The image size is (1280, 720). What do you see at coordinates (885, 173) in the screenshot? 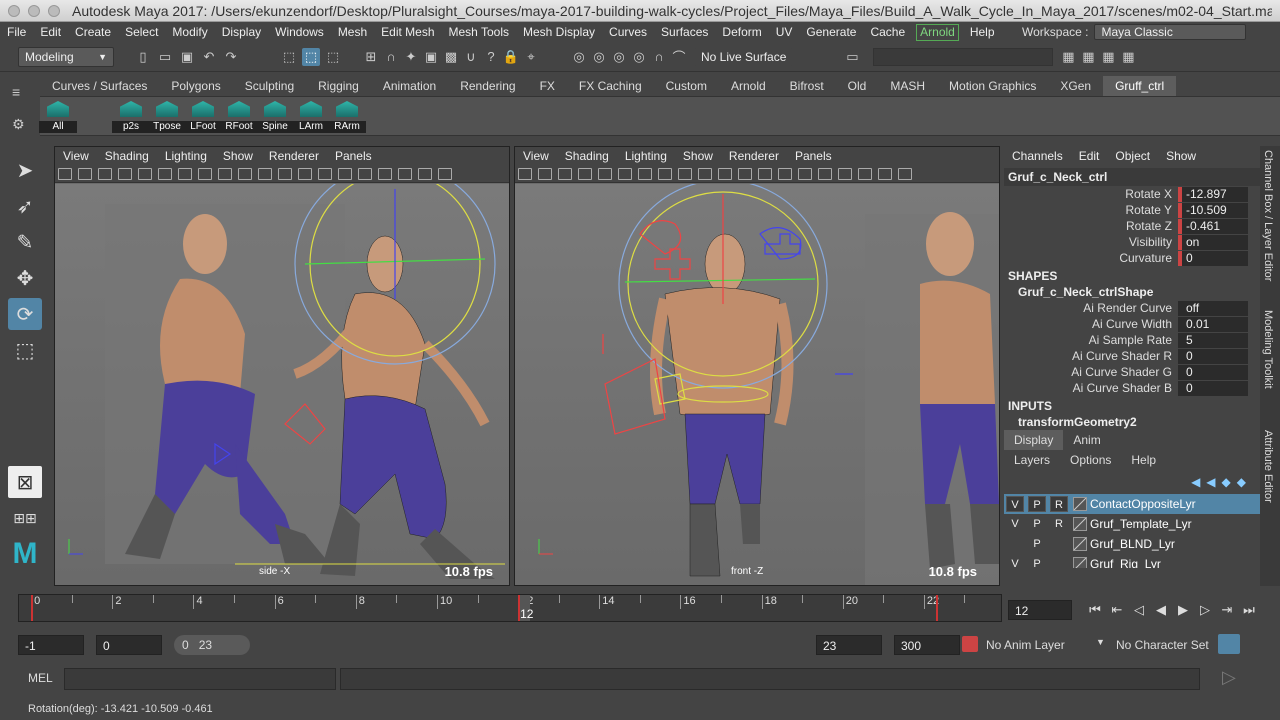
I see `isolate-icon` at bounding box center [885, 173].